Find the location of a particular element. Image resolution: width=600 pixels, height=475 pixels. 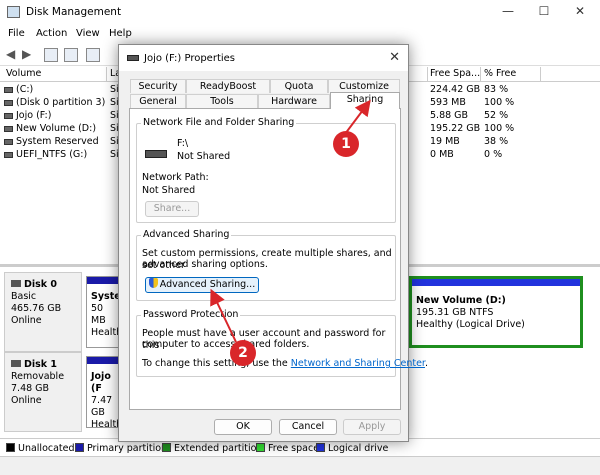

callout-2: 2 is located at coordinates (243, 353).